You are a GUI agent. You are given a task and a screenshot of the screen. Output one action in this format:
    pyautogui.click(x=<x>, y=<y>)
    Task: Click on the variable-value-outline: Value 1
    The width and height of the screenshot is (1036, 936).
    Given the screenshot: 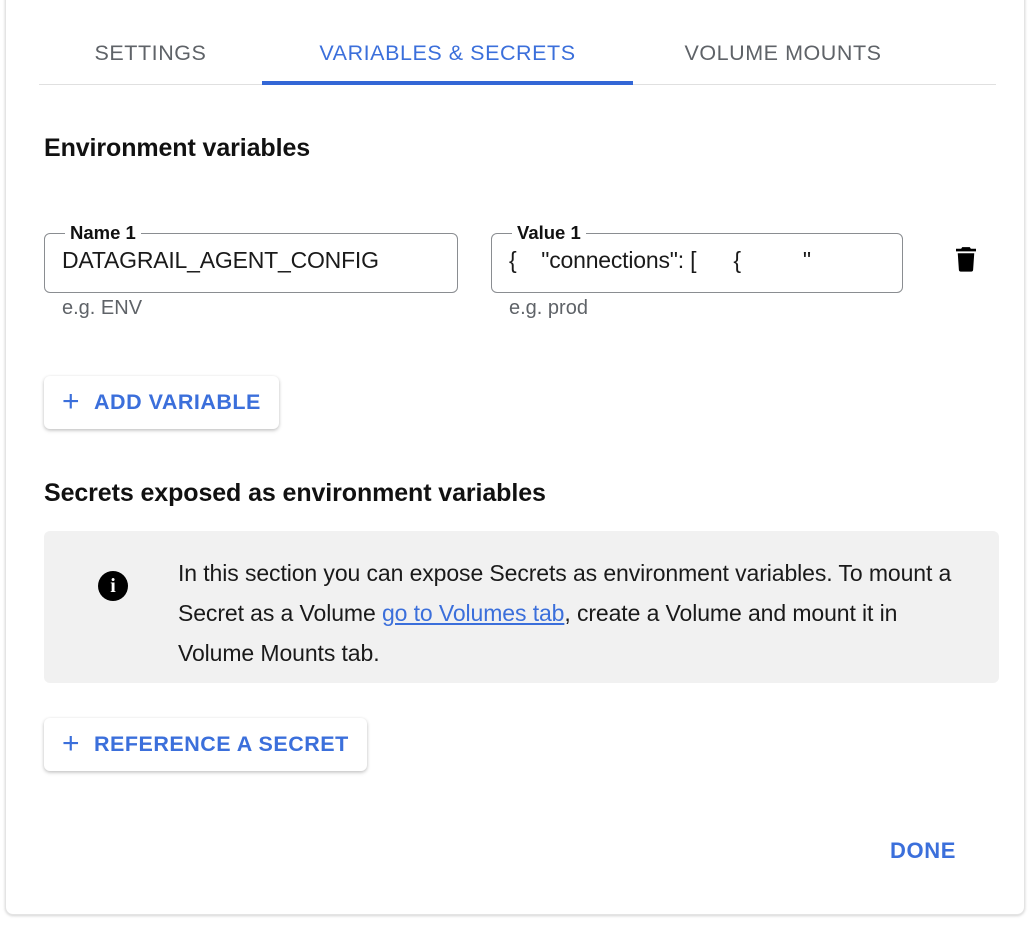 What is the action you would take?
    pyautogui.click(x=697, y=258)
    